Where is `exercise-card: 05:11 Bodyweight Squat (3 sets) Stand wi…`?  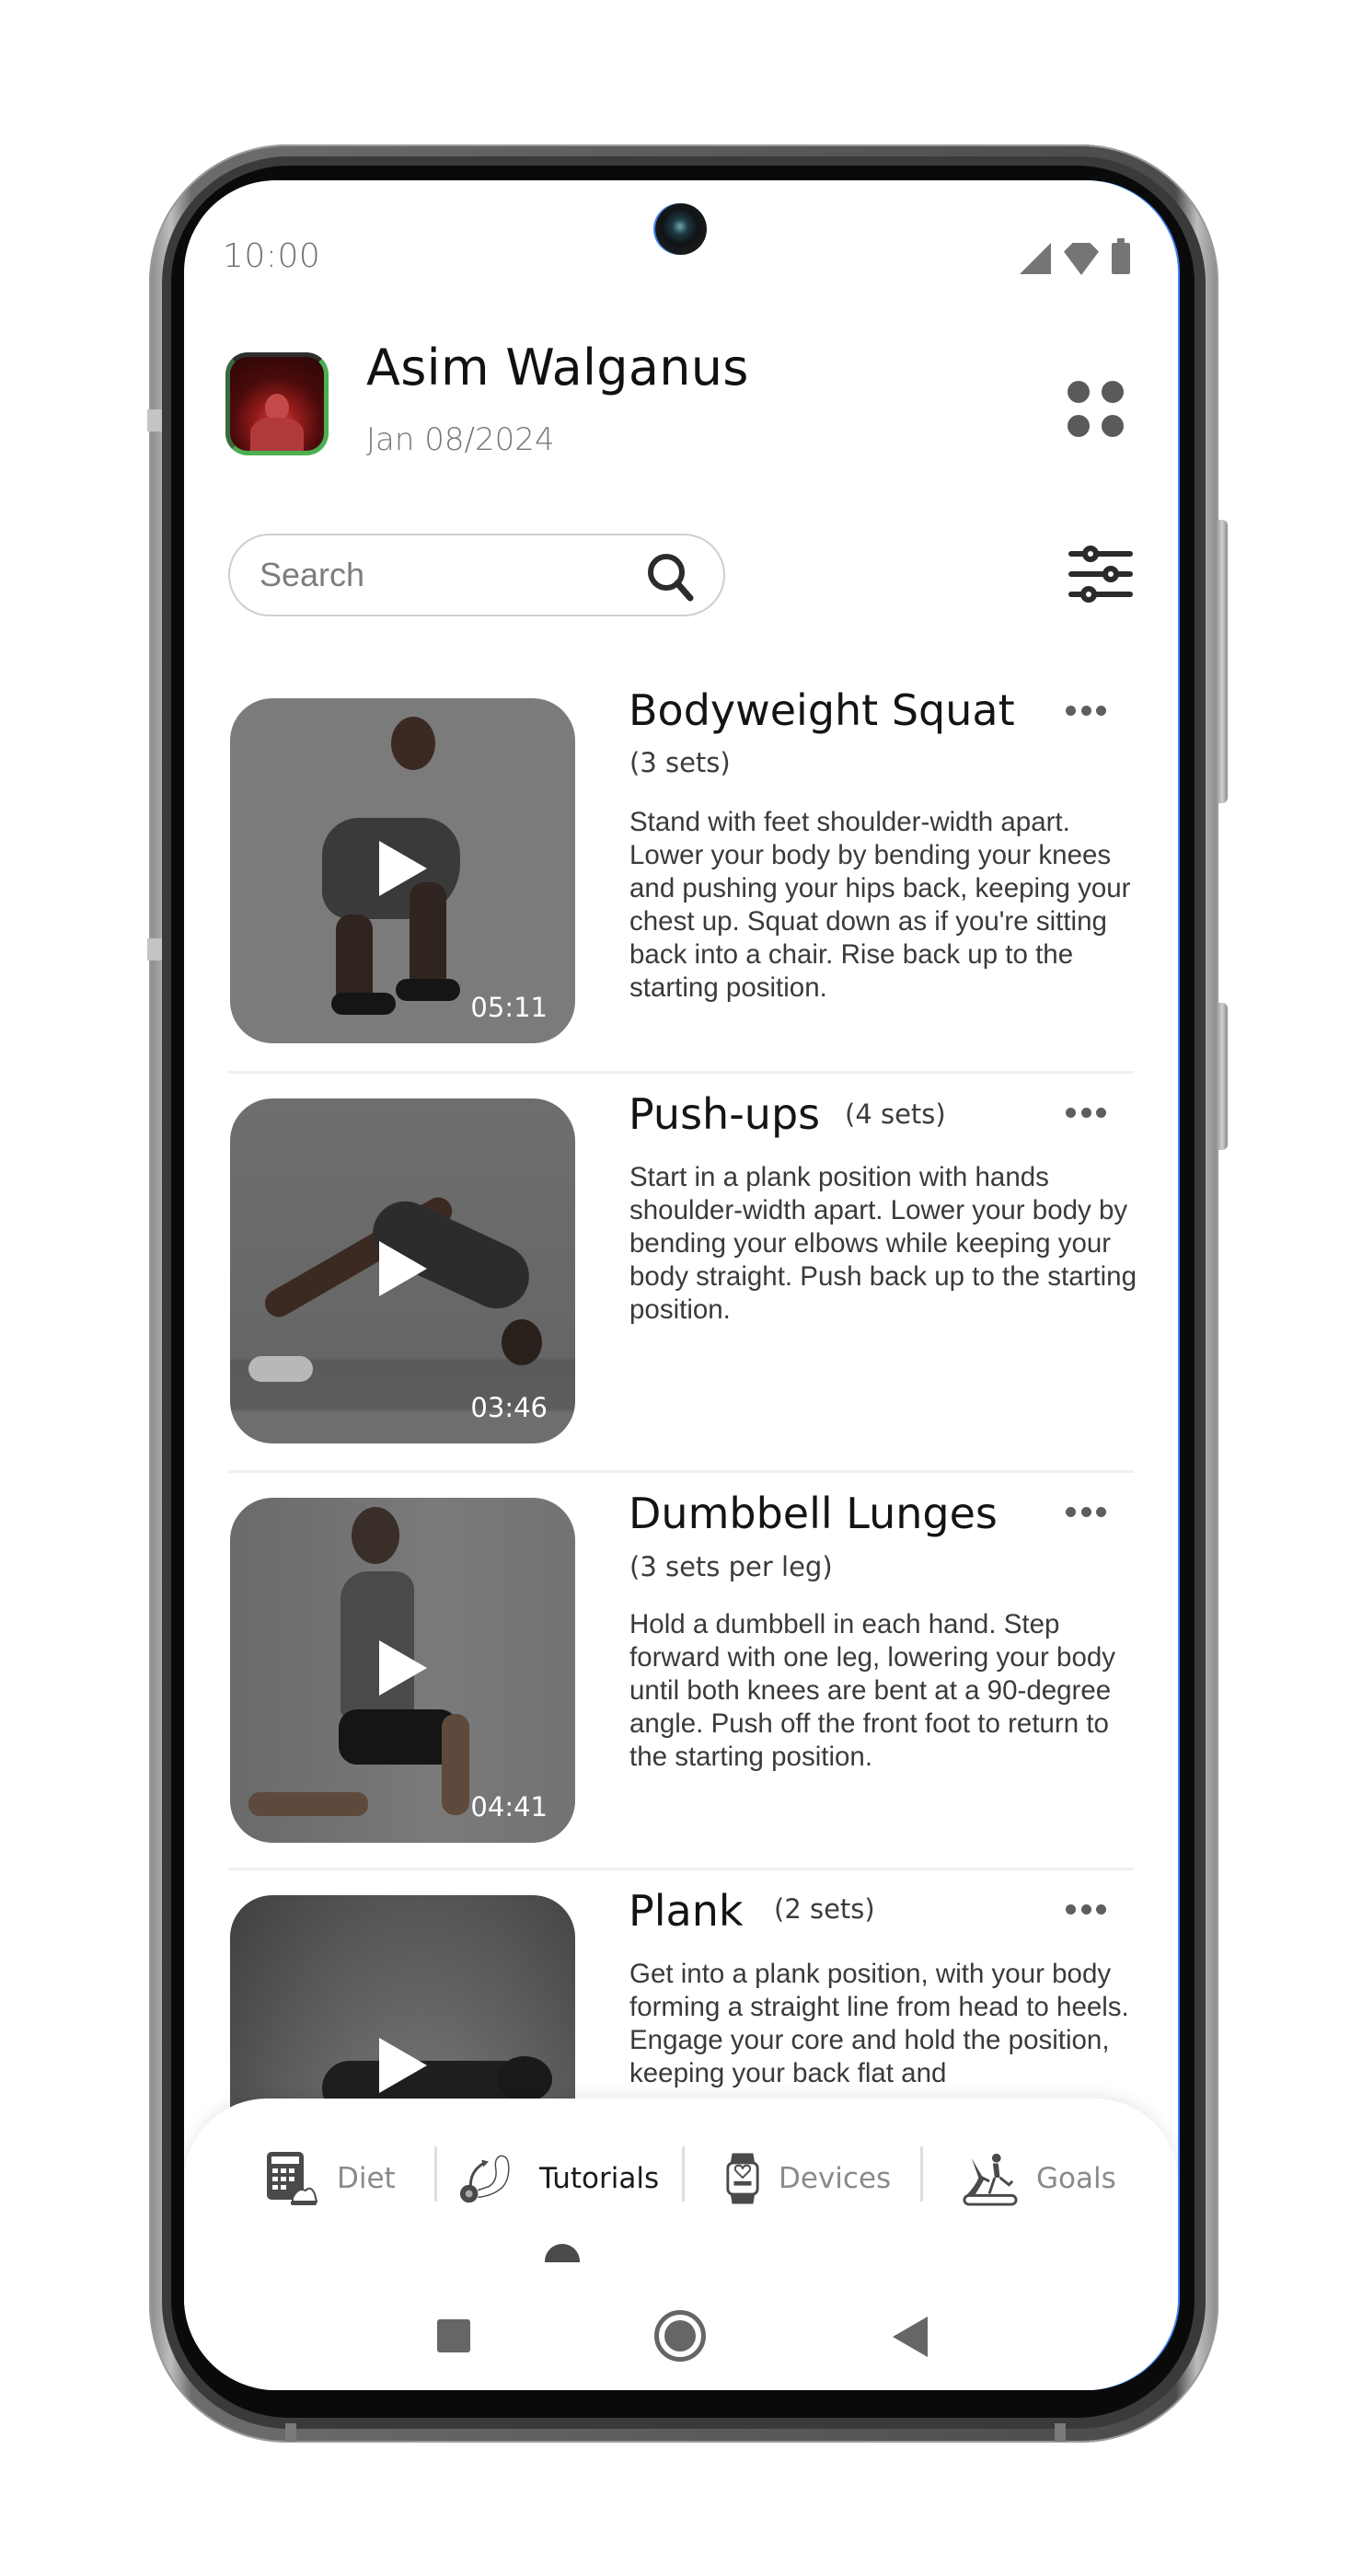
exercise-card: 05:11 Bodyweight Squat (3 sets) Stand wi… is located at coordinates (681, 875).